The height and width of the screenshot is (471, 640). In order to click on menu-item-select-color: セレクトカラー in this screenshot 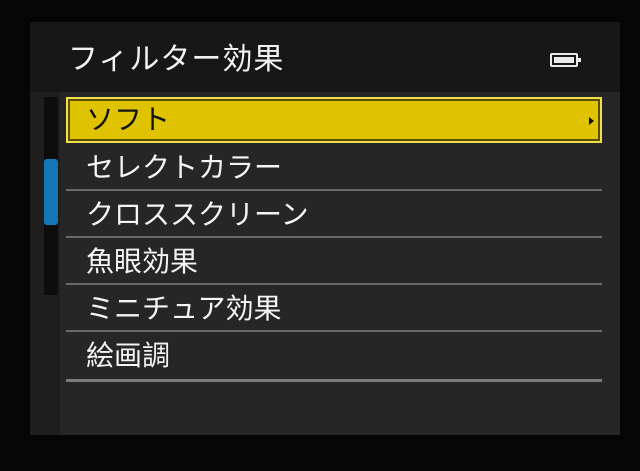, I will do `click(334, 168)`.